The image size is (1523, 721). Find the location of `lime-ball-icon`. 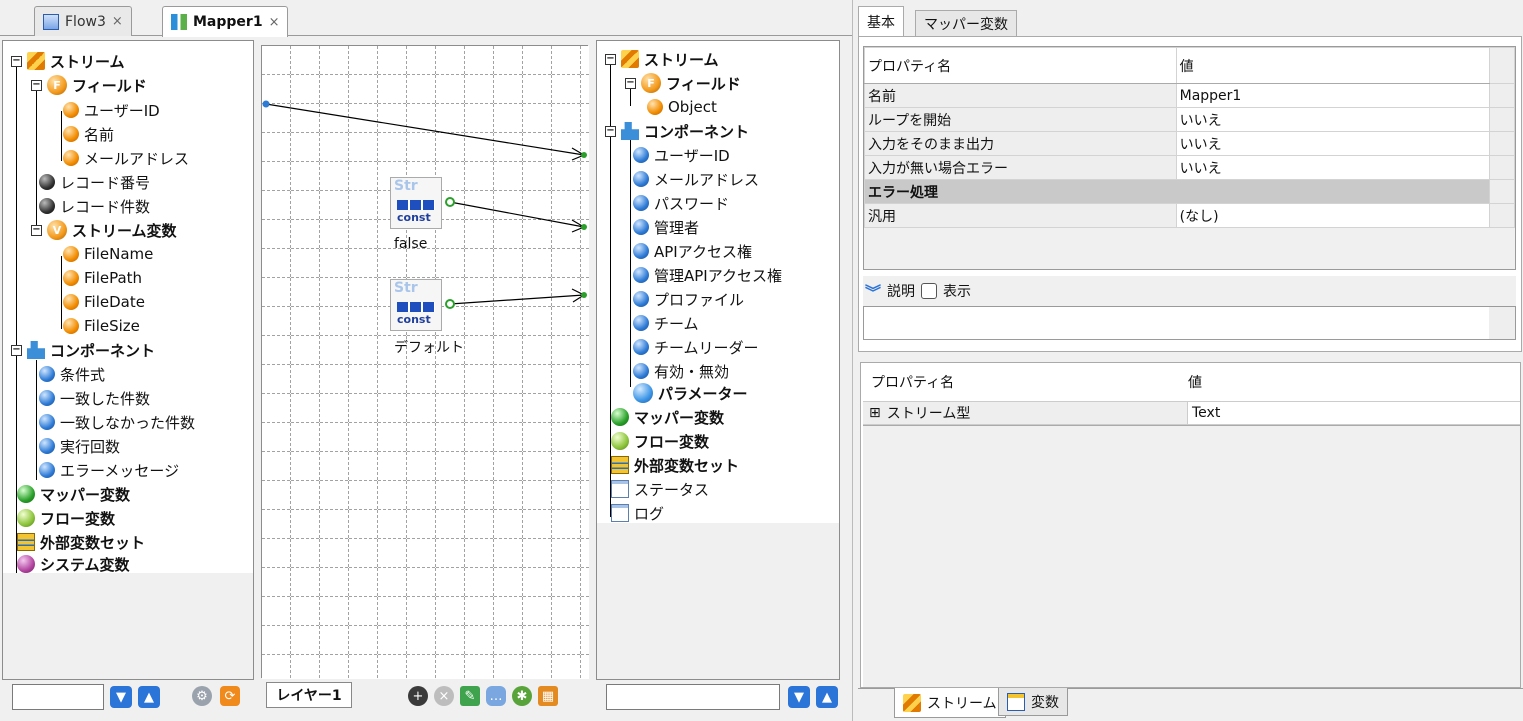

lime-ball-icon is located at coordinates (620, 441).